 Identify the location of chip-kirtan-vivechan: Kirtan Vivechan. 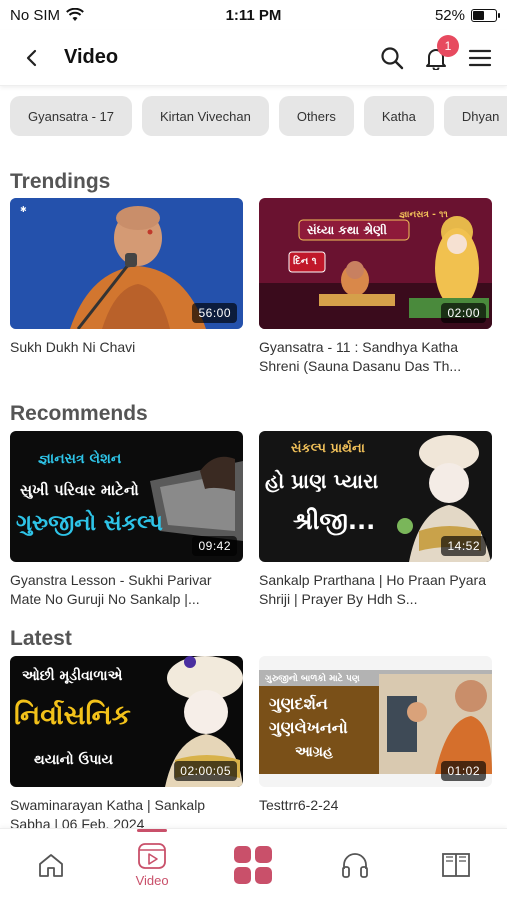
(205, 116).